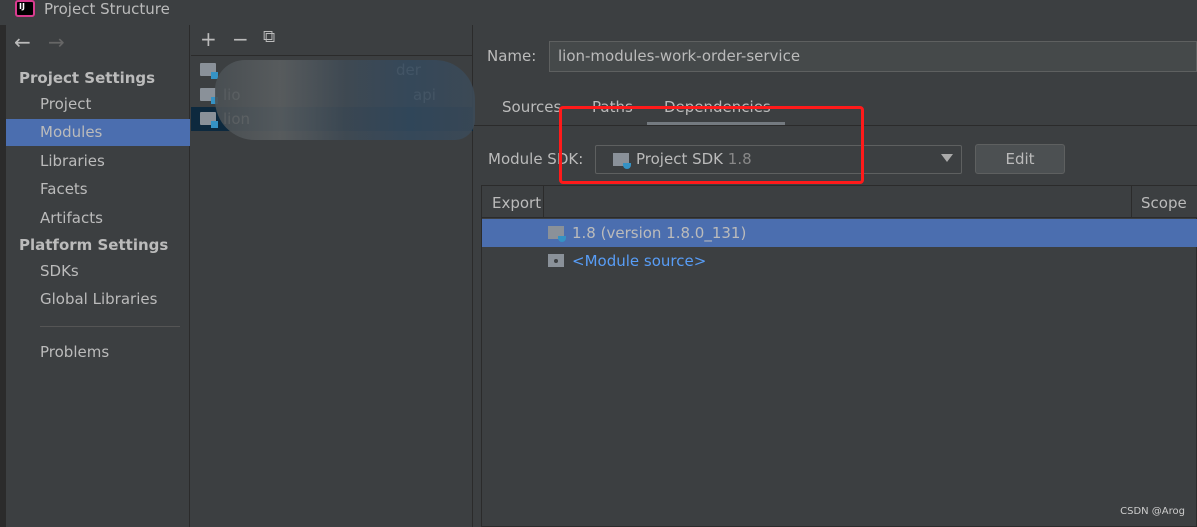  Describe the element at coordinates (839, 202) in the screenshot. I see `table-header: Export Scope` at that location.